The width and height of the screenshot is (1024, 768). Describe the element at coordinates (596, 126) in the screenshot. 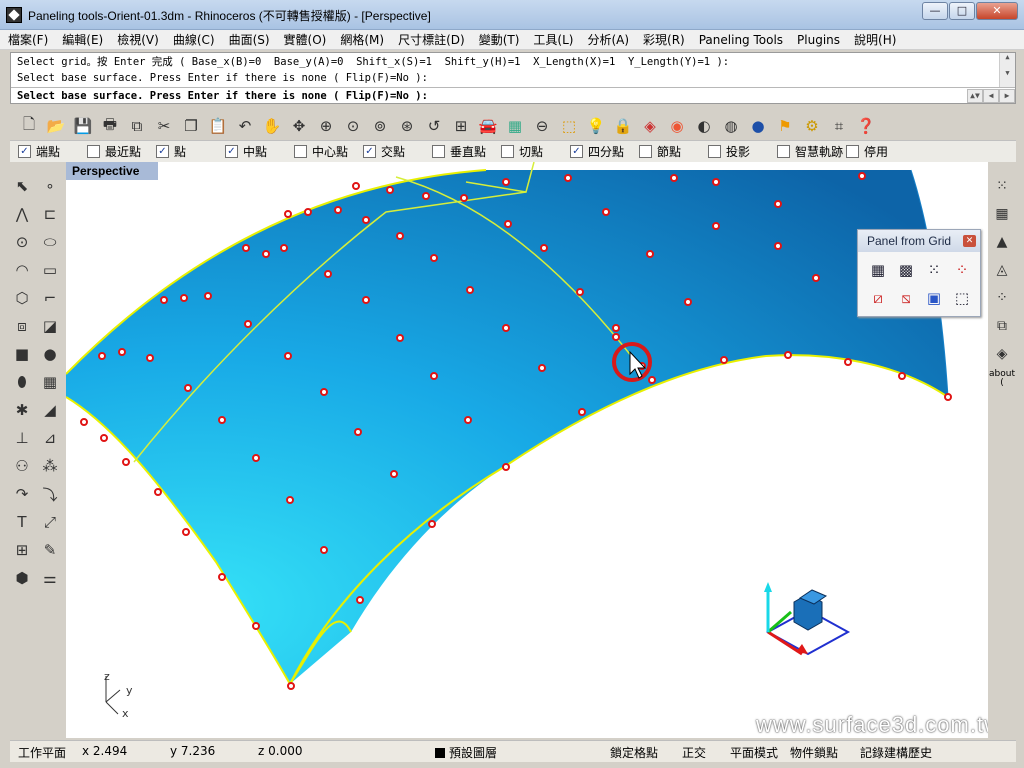

I see `light-bulb-icon: 💡` at that location.